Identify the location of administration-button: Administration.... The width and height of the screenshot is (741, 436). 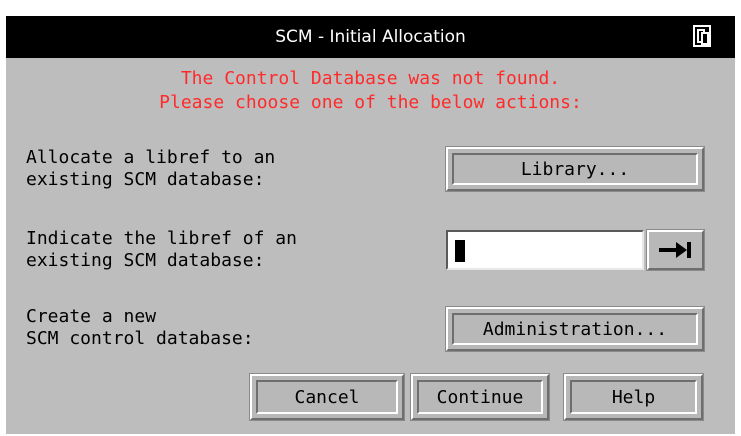
(575, 329).